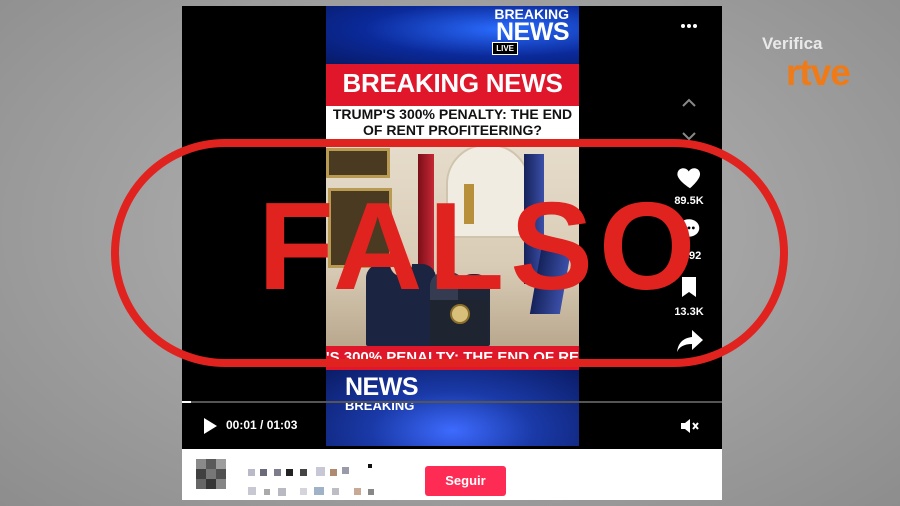  What do you see at coordinates (452, 402) in the screenshot?
I see `progress-track` at bounding box center [452, 402].